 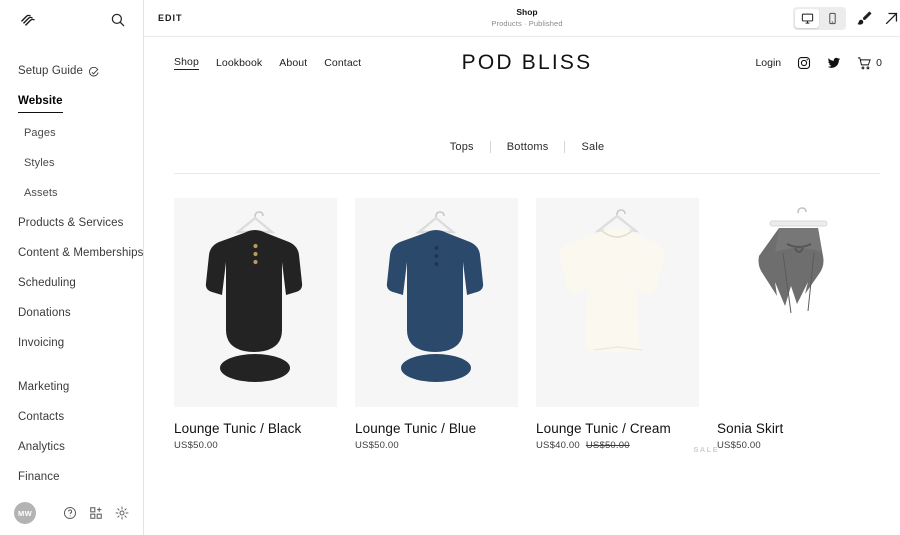 I want to click on instagram-icon, so click(x=804, y=63).